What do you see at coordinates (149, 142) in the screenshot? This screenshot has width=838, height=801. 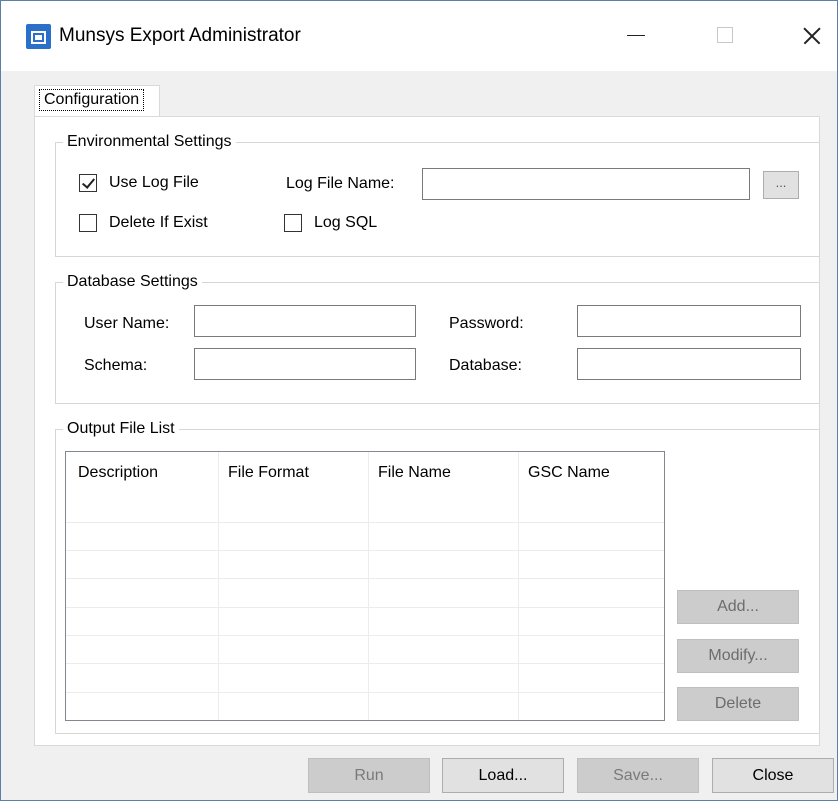 I see `environmental-settings-legend: Environmental Settings` at bounding box center [149, 142].